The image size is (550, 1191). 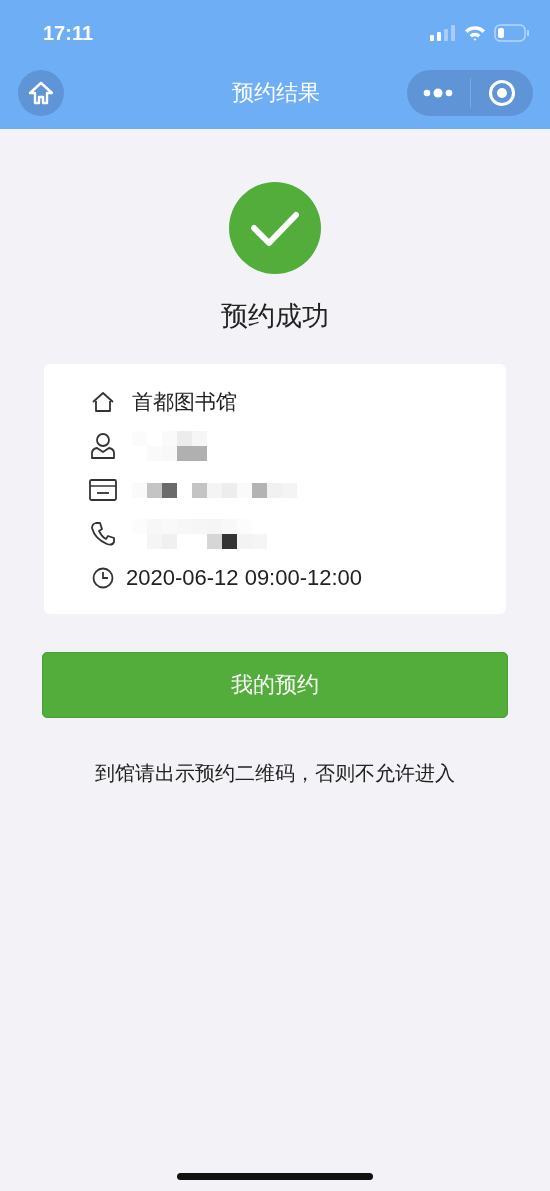 What do you see at coordinates (443, 33) in the screenshot?
I see `signal-icon` at bounding box center [443, 33].